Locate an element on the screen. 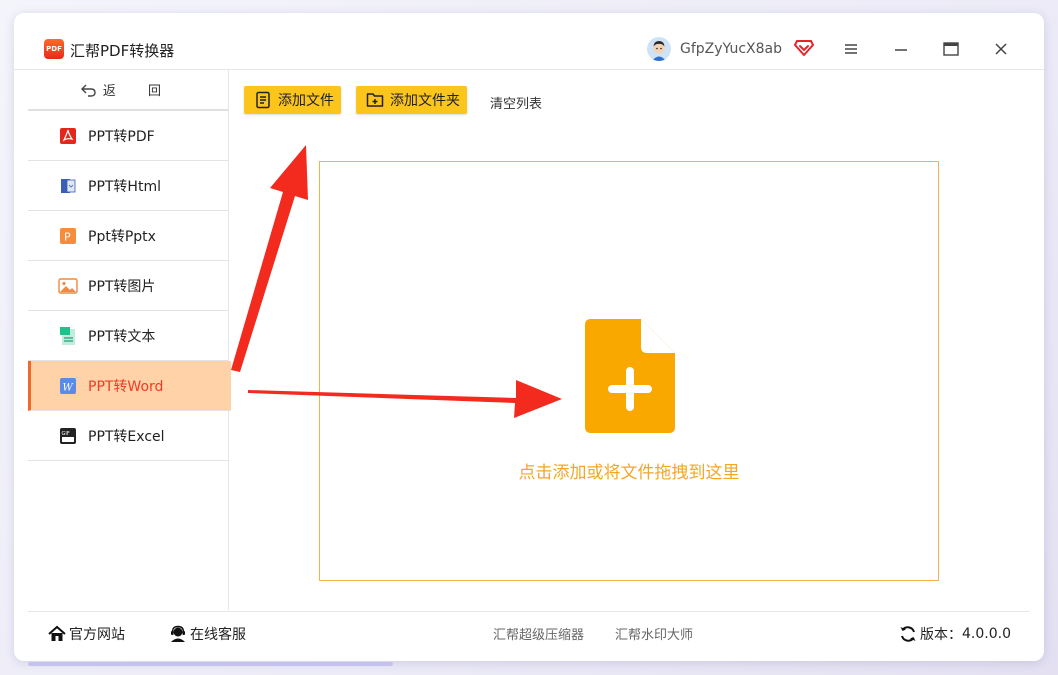 This screenshot has height=675, width=1058. sidebar-item-label: PPT转Html is located at coordinates (124, 186).